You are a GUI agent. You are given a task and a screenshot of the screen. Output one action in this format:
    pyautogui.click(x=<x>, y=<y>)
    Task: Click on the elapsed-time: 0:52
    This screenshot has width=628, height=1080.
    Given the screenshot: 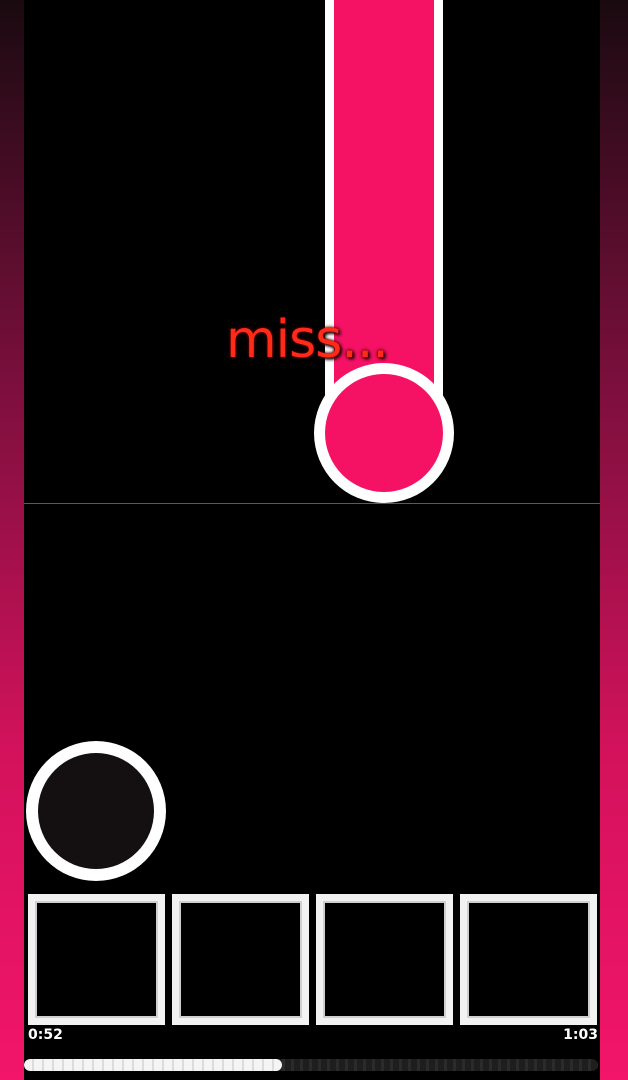 What is the action you would take?
    pyautogui.click(x=45, y=1035)
    